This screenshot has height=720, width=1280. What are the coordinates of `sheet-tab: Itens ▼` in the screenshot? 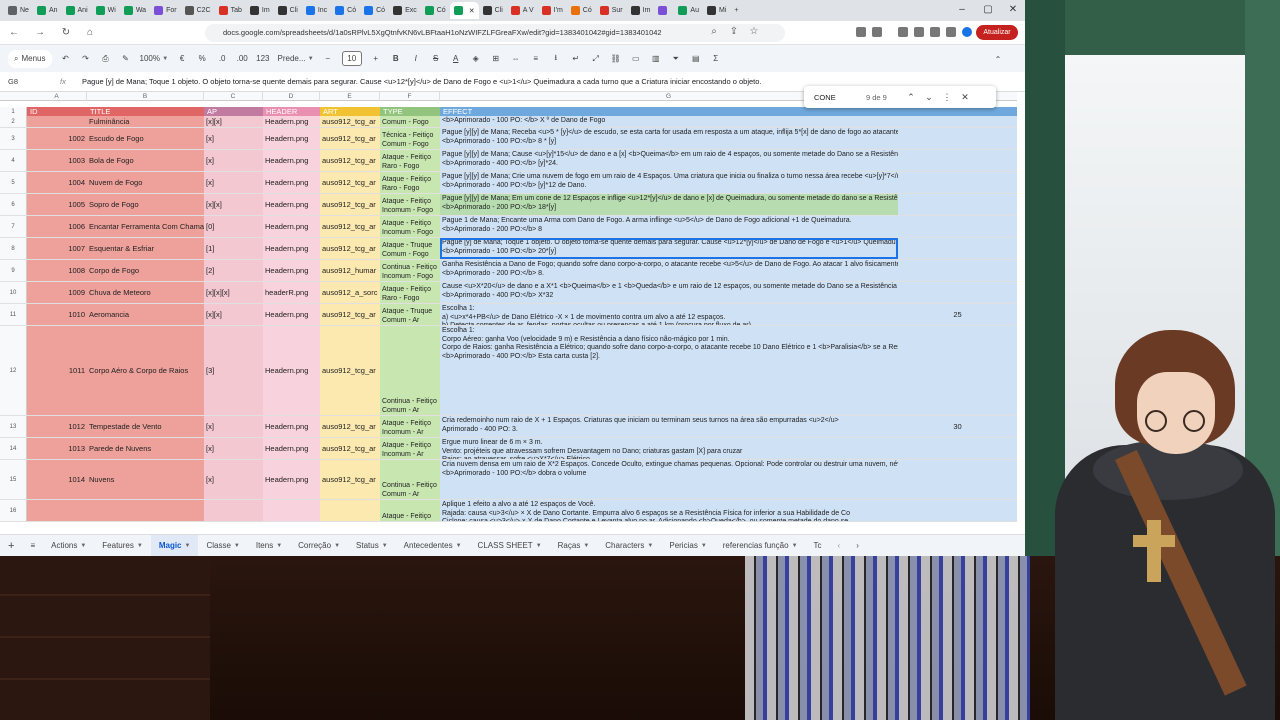 It's located at (269, 546).